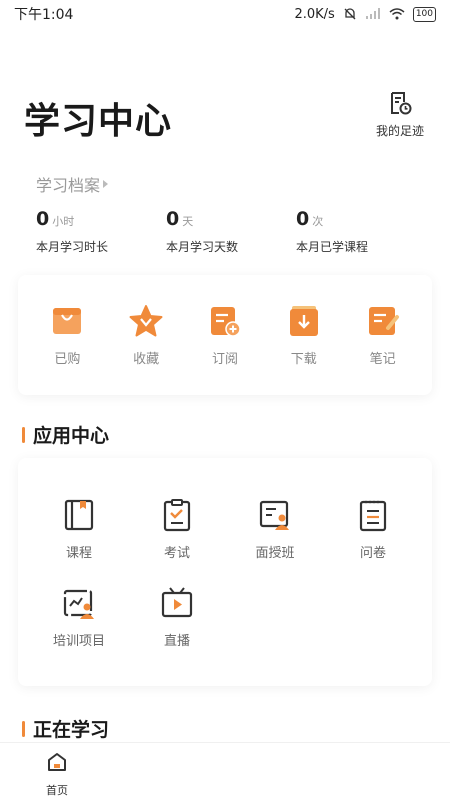  What do you see at coordinates (63, 221) in the screenshot?
I see `stat-unit: 小时` at bounding box center [63, 221].